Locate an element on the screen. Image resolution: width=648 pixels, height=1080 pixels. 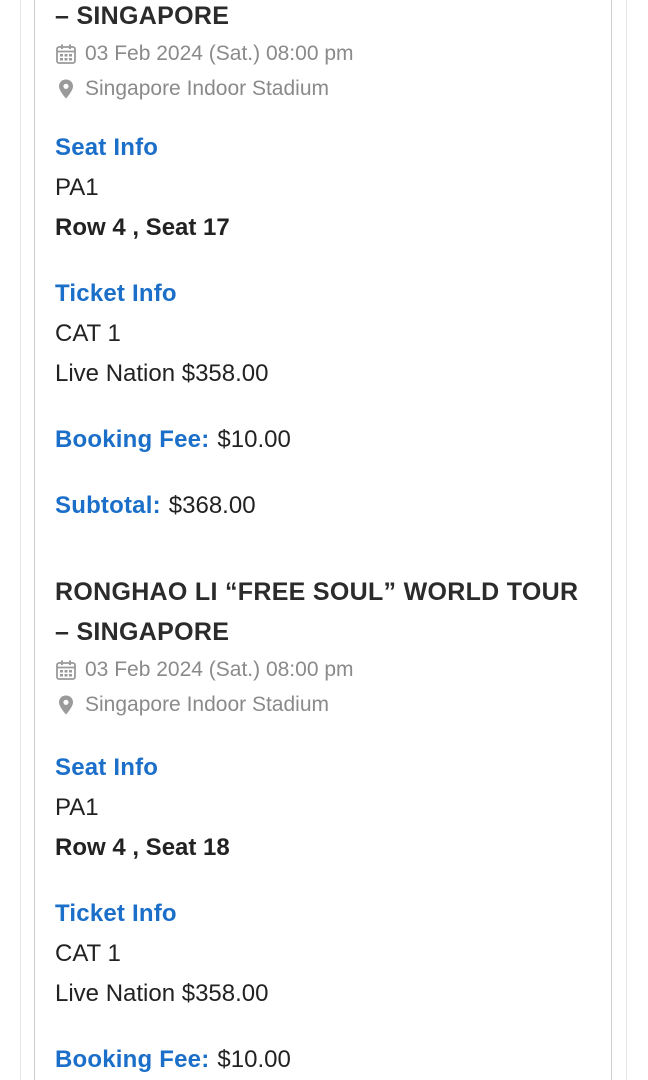
event-title-line-1: RONGHAO LI “FREE SOUL” WORLD TOUR is located at coordinates (317, 592).